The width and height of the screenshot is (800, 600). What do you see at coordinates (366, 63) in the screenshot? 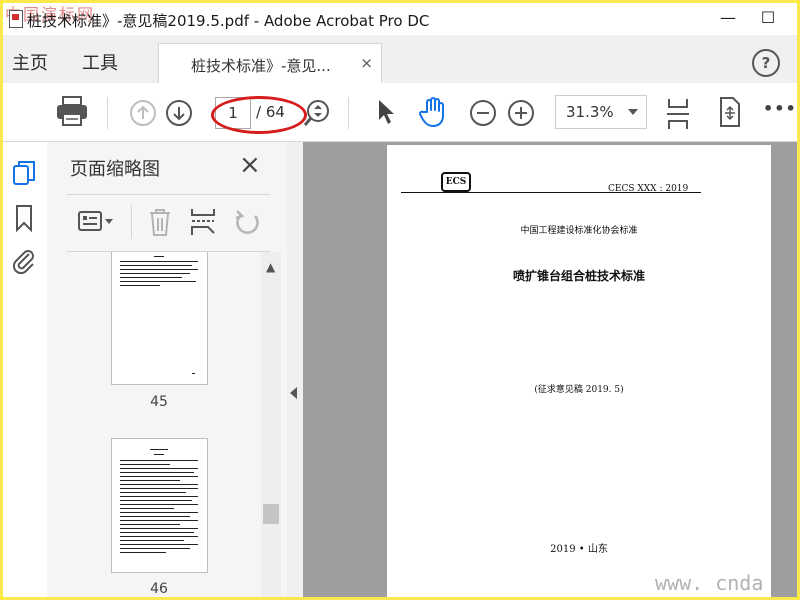
I see `close-tab-icon: ×` at bounding box center [366, 63].